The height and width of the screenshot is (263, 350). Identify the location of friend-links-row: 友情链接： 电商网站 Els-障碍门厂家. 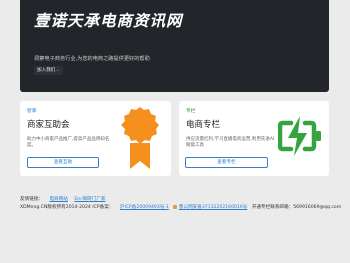
(175, 200).